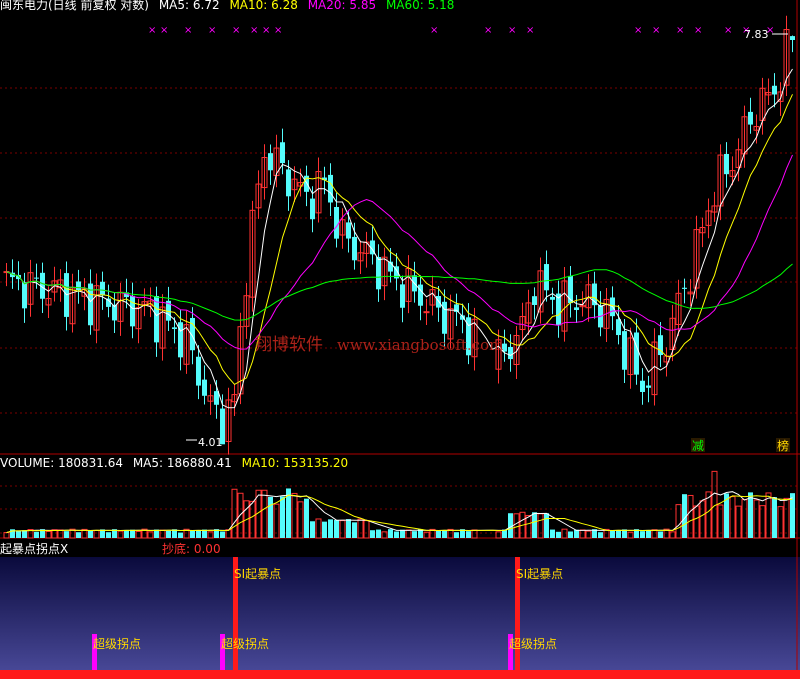  What do you see at coordinates (783, 445) in the screenshot?
I see `signal-tag-1: 榜` at bounding box center [783, 445].